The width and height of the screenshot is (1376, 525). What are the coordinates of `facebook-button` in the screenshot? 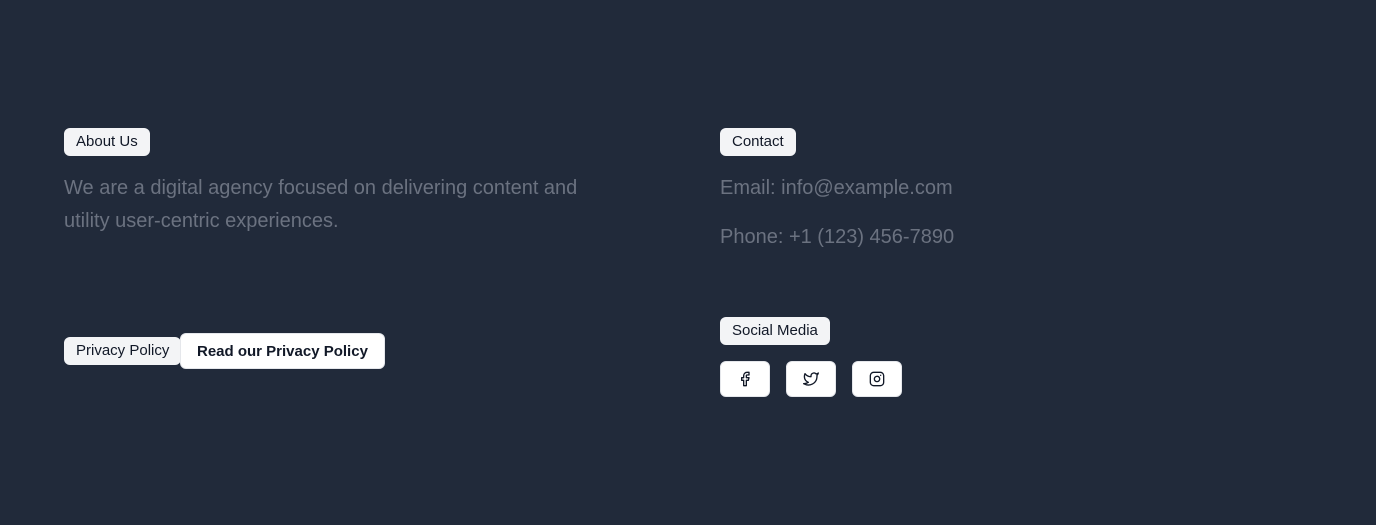 It's located at (745, 379).